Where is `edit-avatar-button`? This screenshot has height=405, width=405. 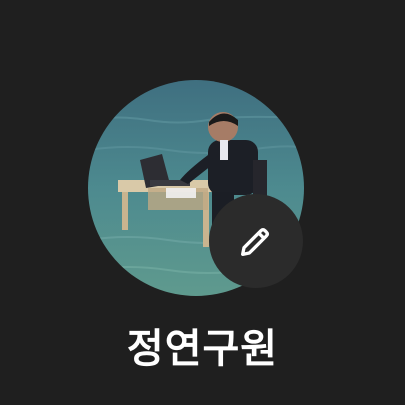
edit-avatar-button is located at coordinates (256, 241).